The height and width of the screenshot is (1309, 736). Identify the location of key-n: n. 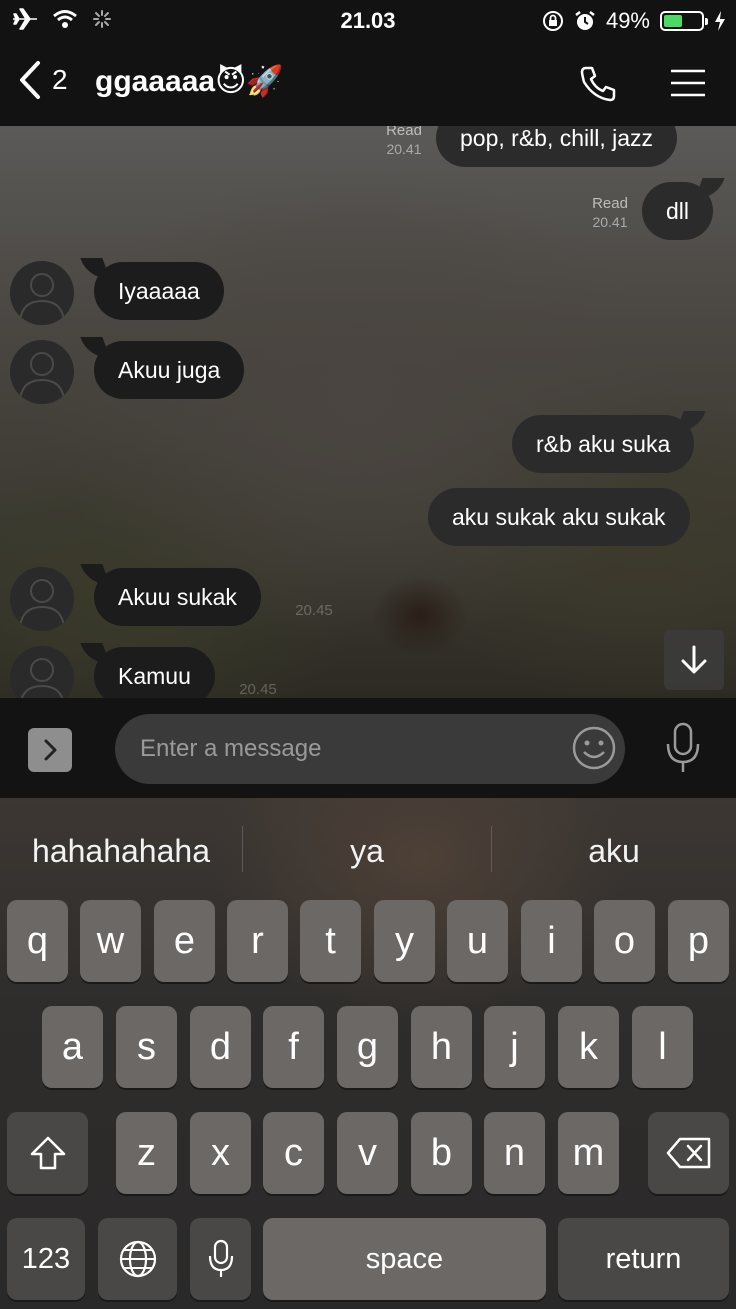
(514, 1153).